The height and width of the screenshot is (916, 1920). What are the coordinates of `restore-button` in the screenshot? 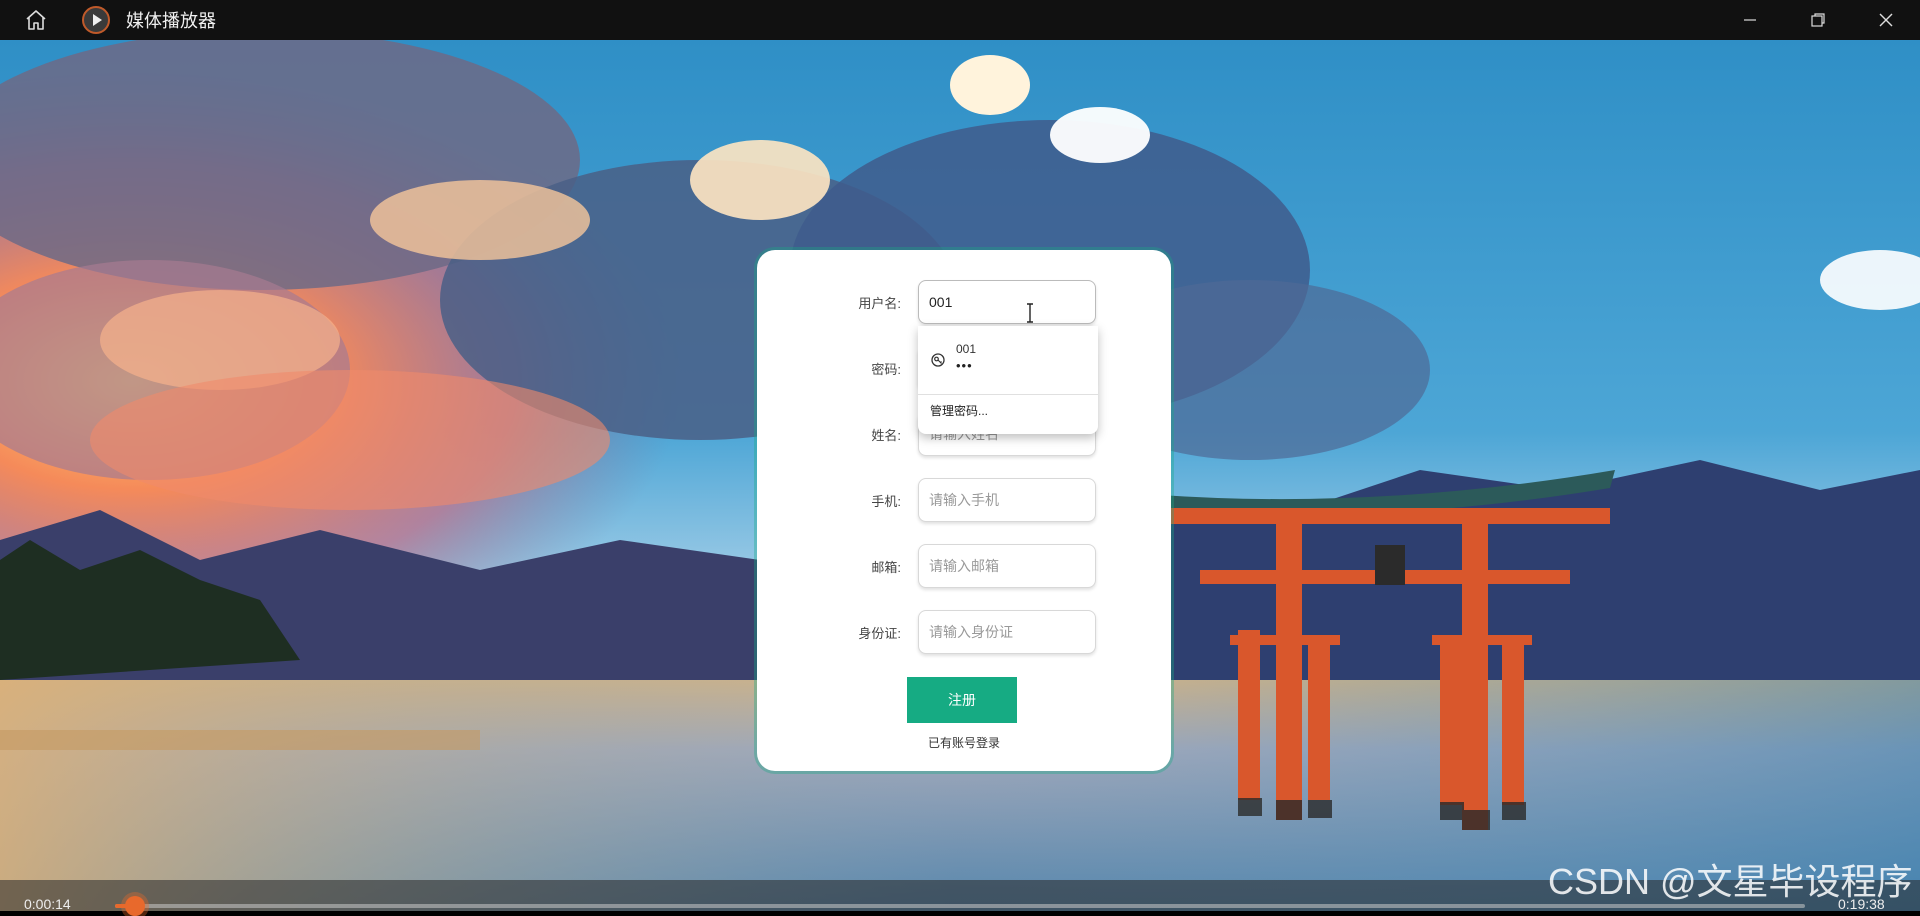 It's located at (1818, 20).